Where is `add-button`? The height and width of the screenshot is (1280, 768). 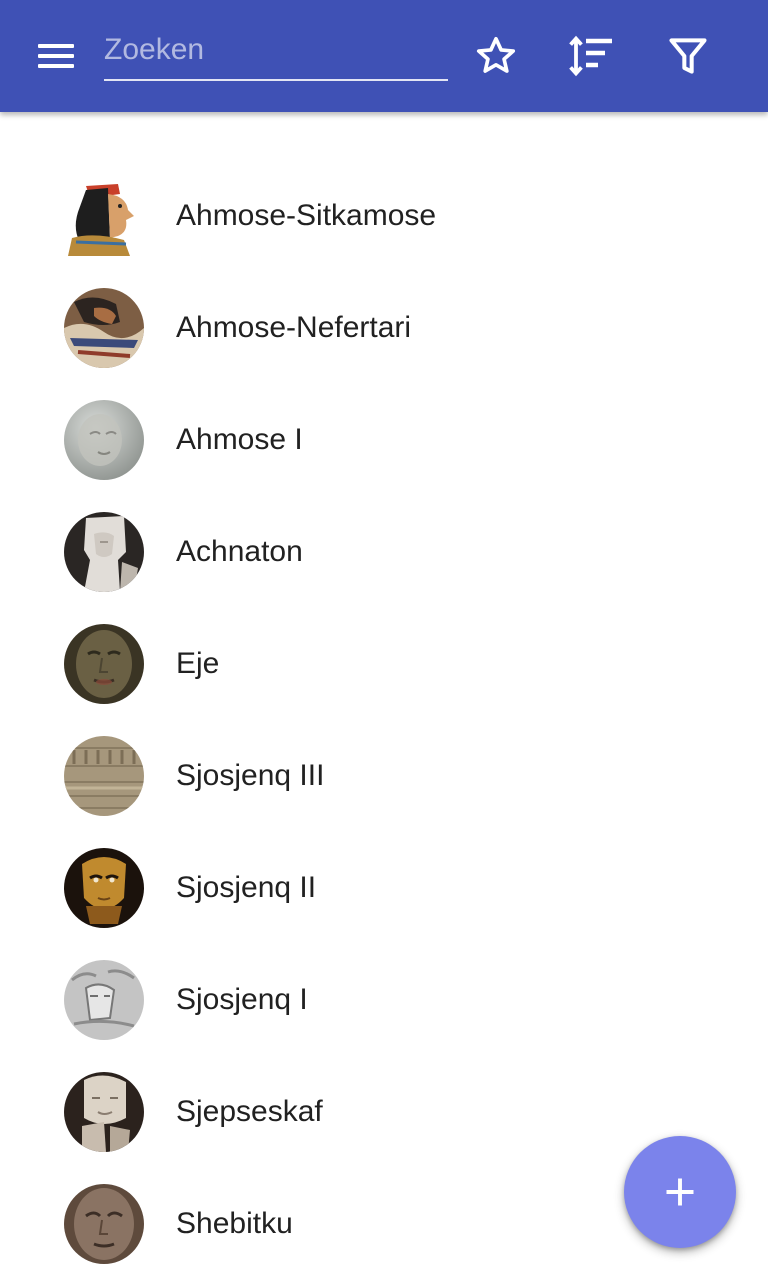 add-button is located at coordinates (680, 1192).